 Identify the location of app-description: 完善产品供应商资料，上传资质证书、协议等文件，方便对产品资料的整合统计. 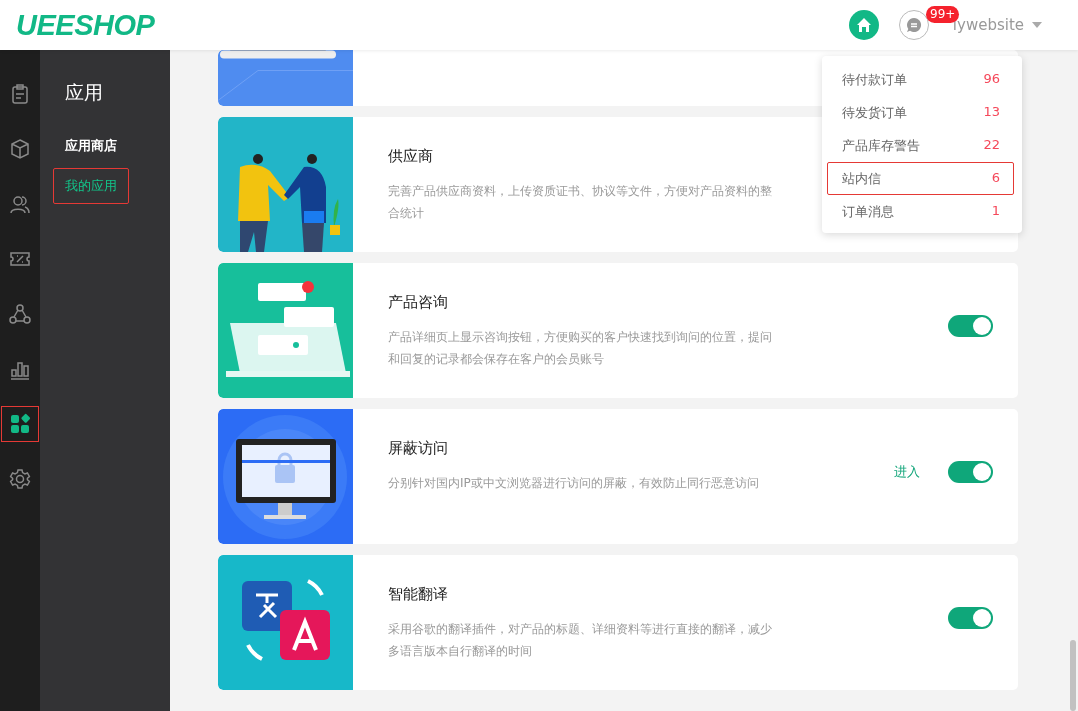
(580, 202).